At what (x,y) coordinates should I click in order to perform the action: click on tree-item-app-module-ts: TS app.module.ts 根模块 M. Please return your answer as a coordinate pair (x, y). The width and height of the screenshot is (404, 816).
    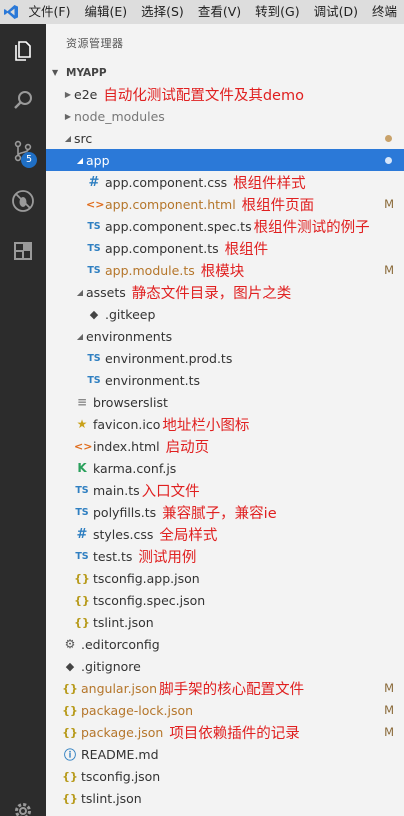
    Looking at the image, I should click on (225, 270).